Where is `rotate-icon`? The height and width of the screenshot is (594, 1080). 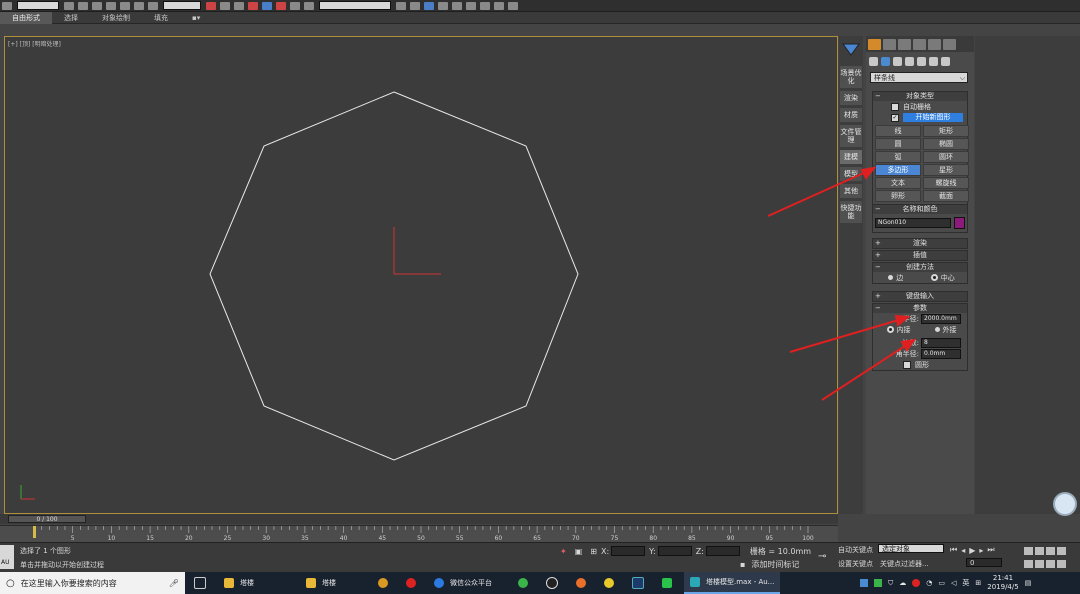
rotate-icon is located at coordinates (139, 5).